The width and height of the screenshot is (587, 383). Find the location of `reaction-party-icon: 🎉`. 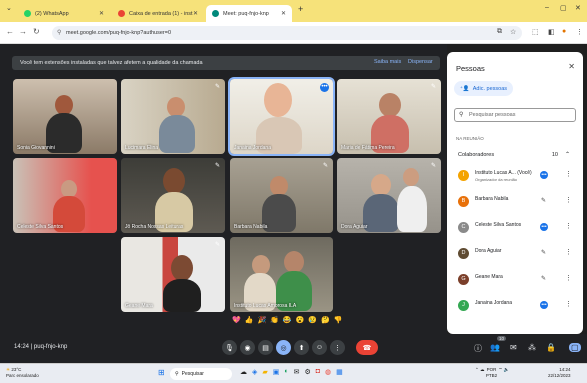

reaction-party-icon: 🎉 is located at coordinates (261, 320).